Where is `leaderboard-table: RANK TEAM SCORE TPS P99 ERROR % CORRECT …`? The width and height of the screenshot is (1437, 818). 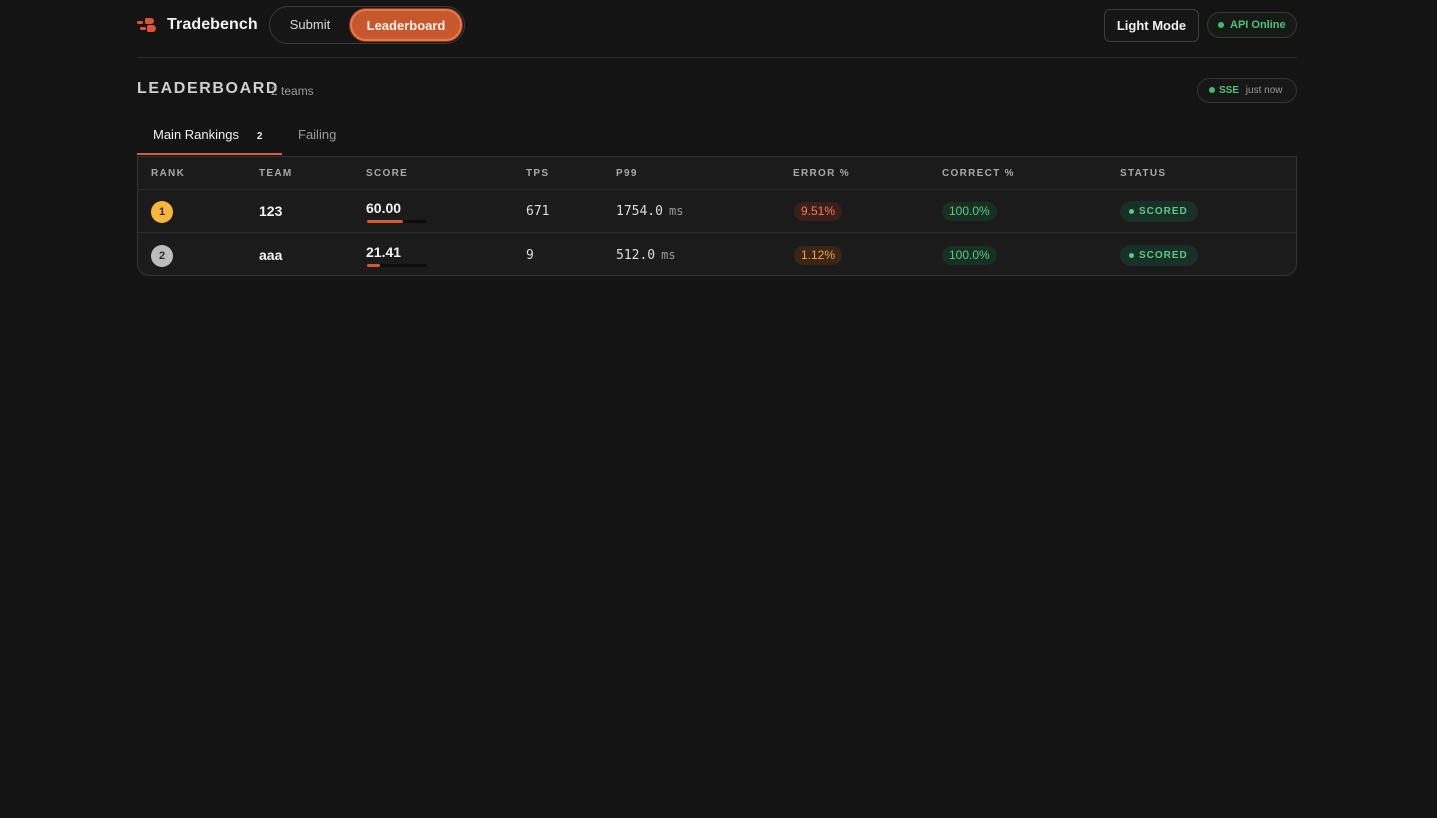
leaderboard-table: RANK TEAM SCORE TPS P99 ERROR % CORRECT … is located at coordinates (717, 216).